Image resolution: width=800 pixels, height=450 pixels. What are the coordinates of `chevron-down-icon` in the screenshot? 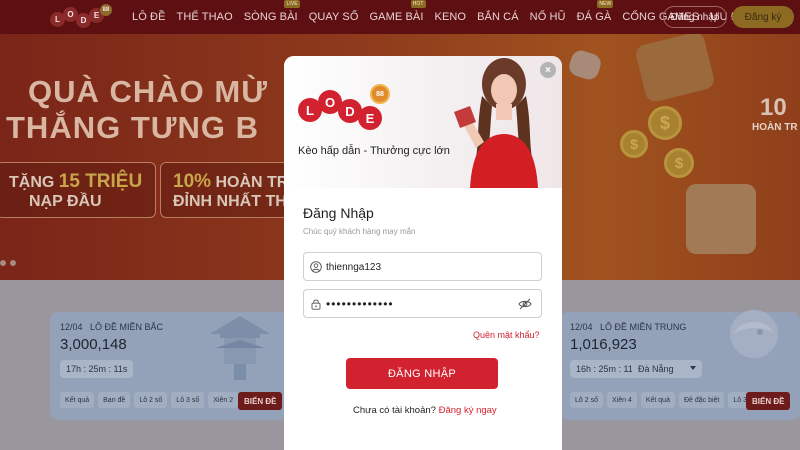 It's located at (693, 368).